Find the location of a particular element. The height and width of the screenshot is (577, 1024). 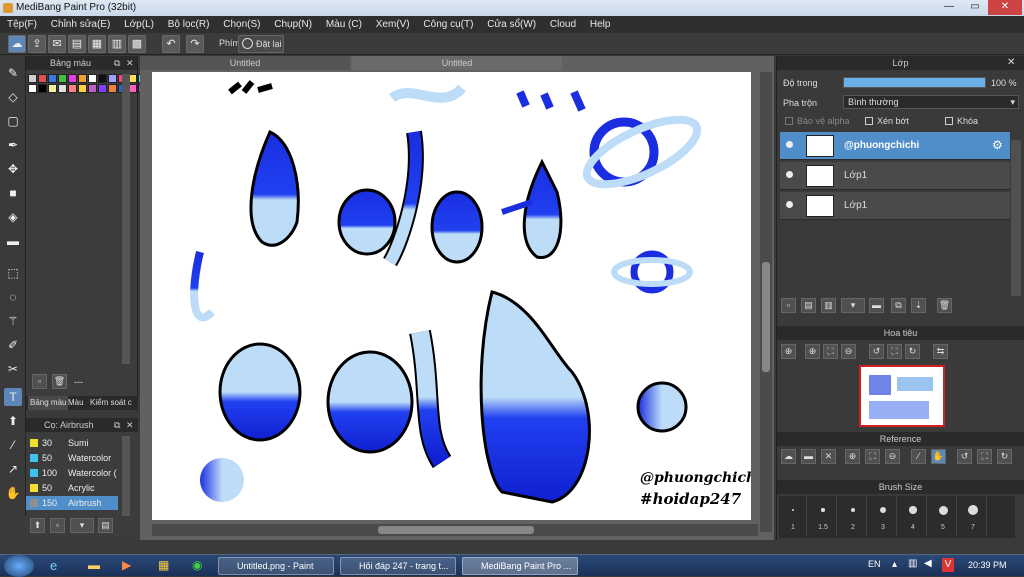

antivirus-icon: V is located at coordinates (948, 565).